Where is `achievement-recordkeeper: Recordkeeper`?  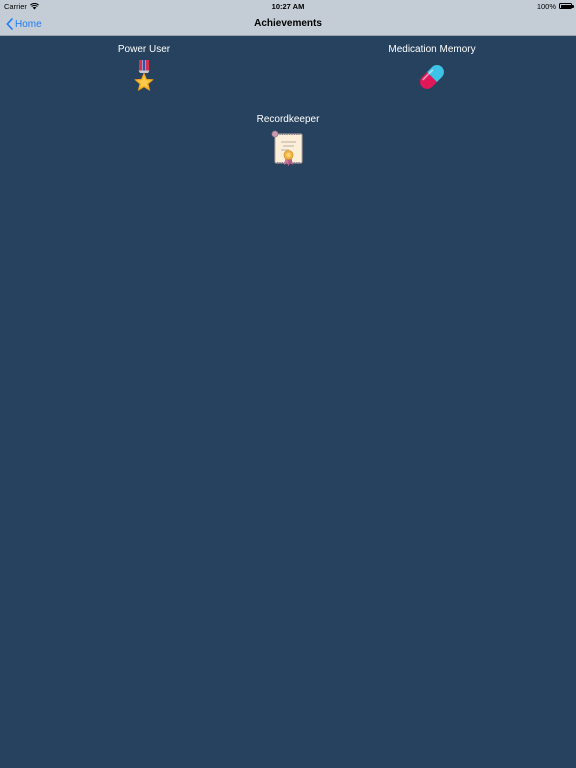
achievement-recordkeeper: Recordkeeper is located at coordinates (288, 141).